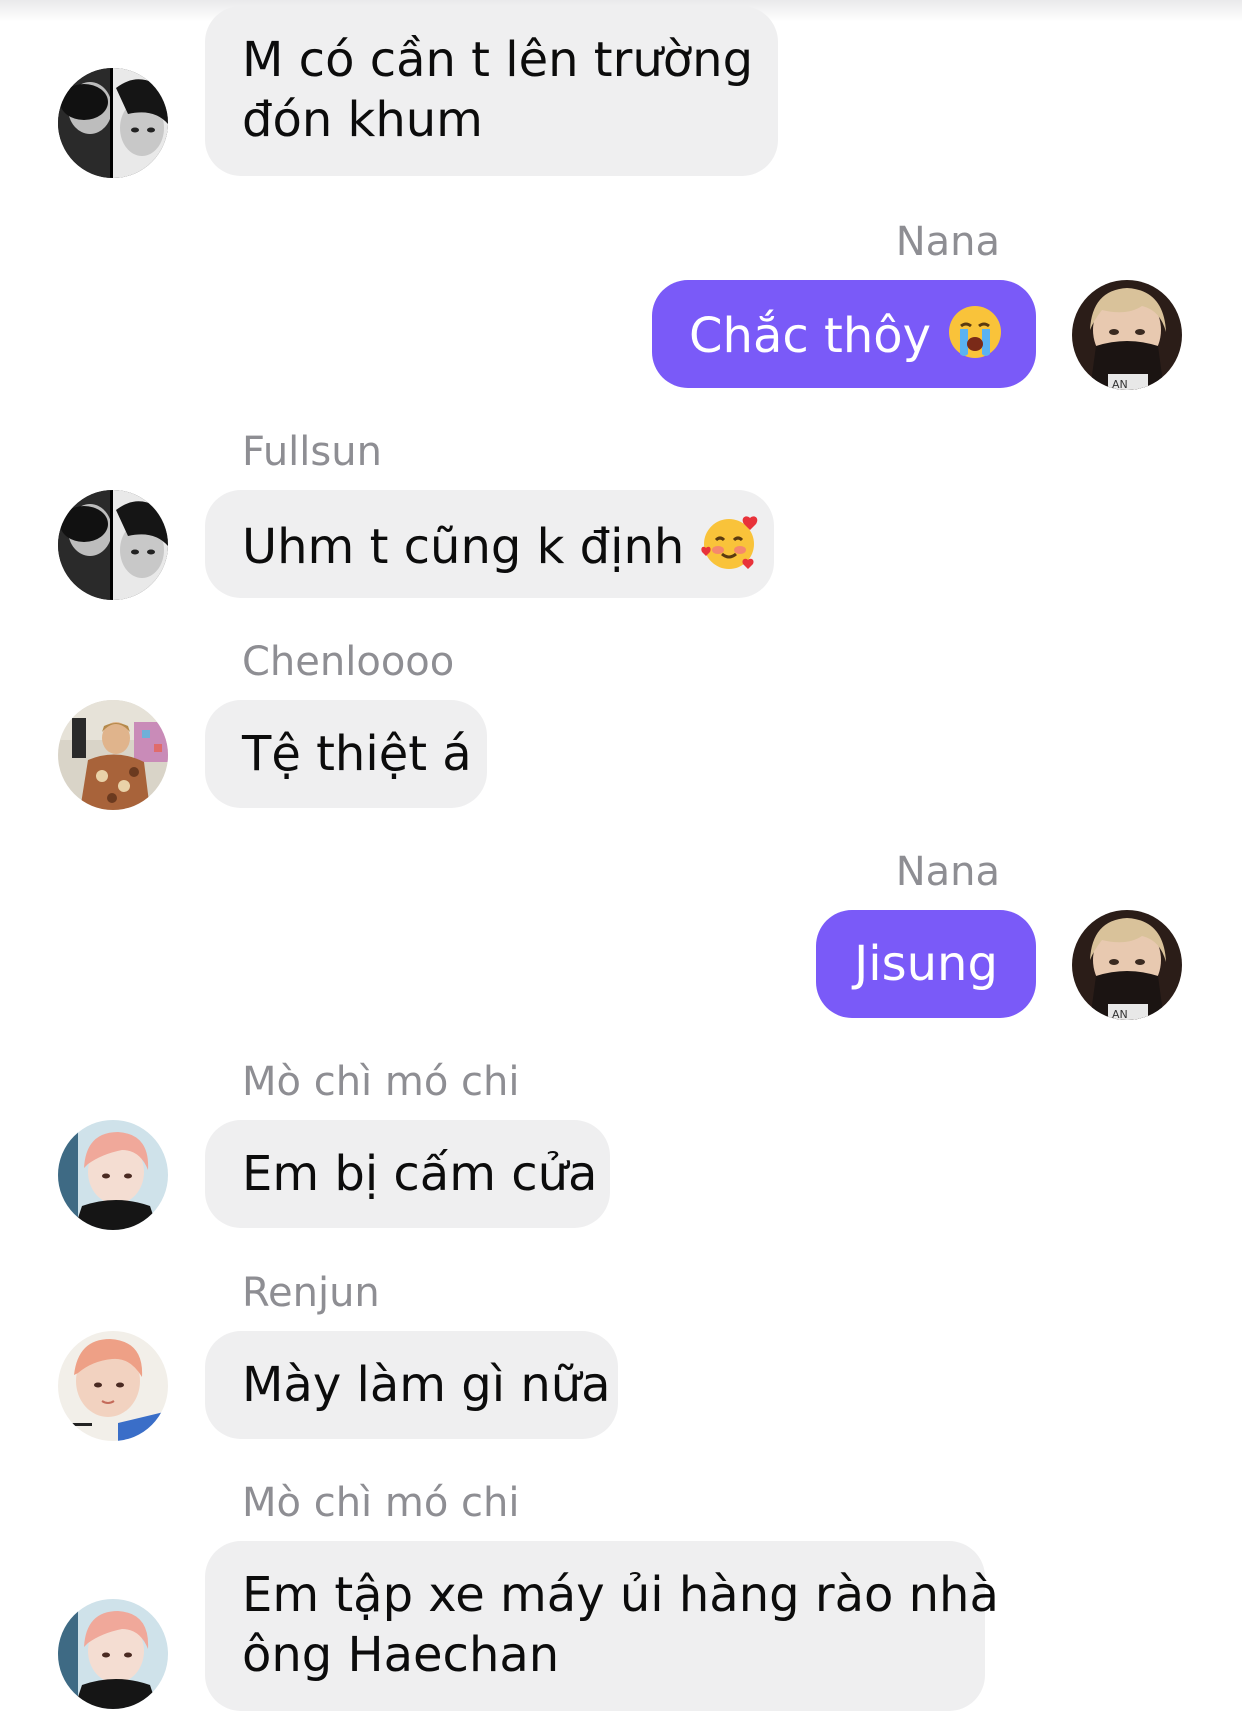 This screenshot has height=1719, width=1242. I want to click on message-text: Uhm t cũng k định, so click(463, 547).